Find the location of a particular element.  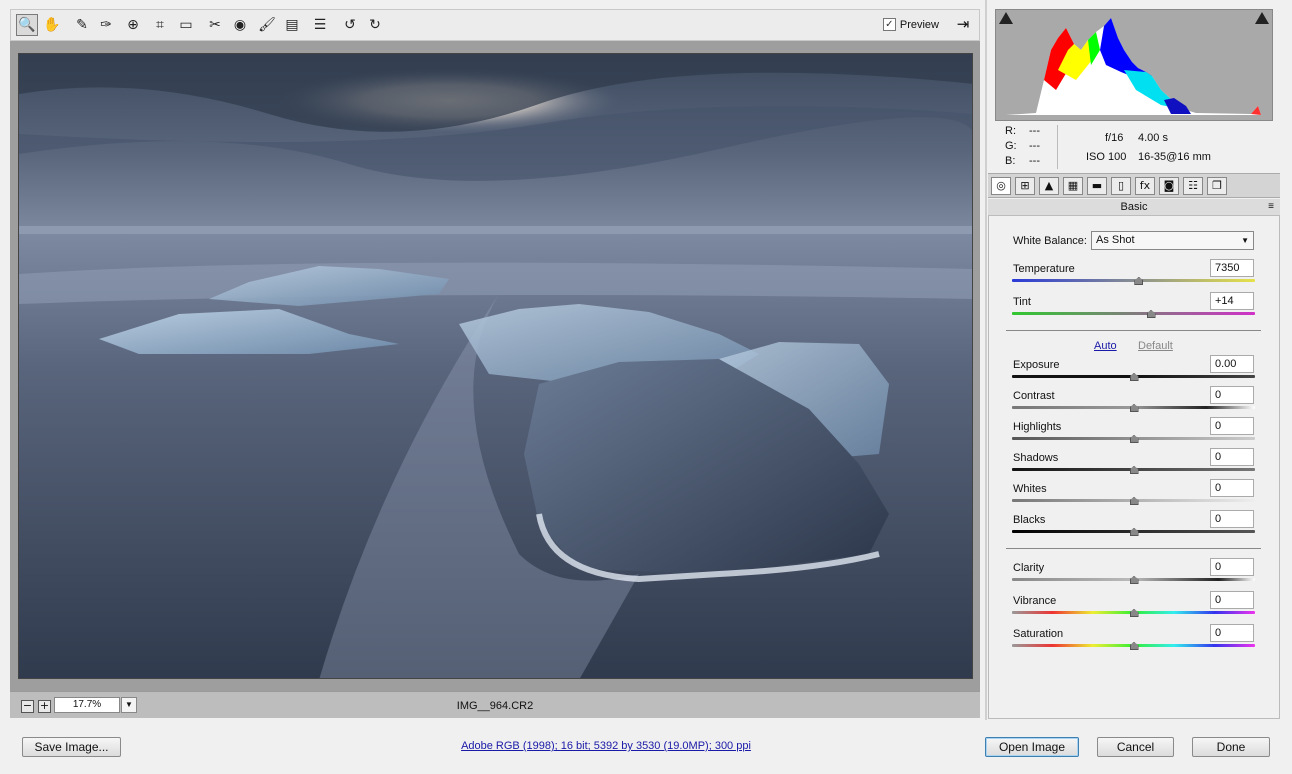

brush-icon: 🖌 is located at coordinates (267, 25).